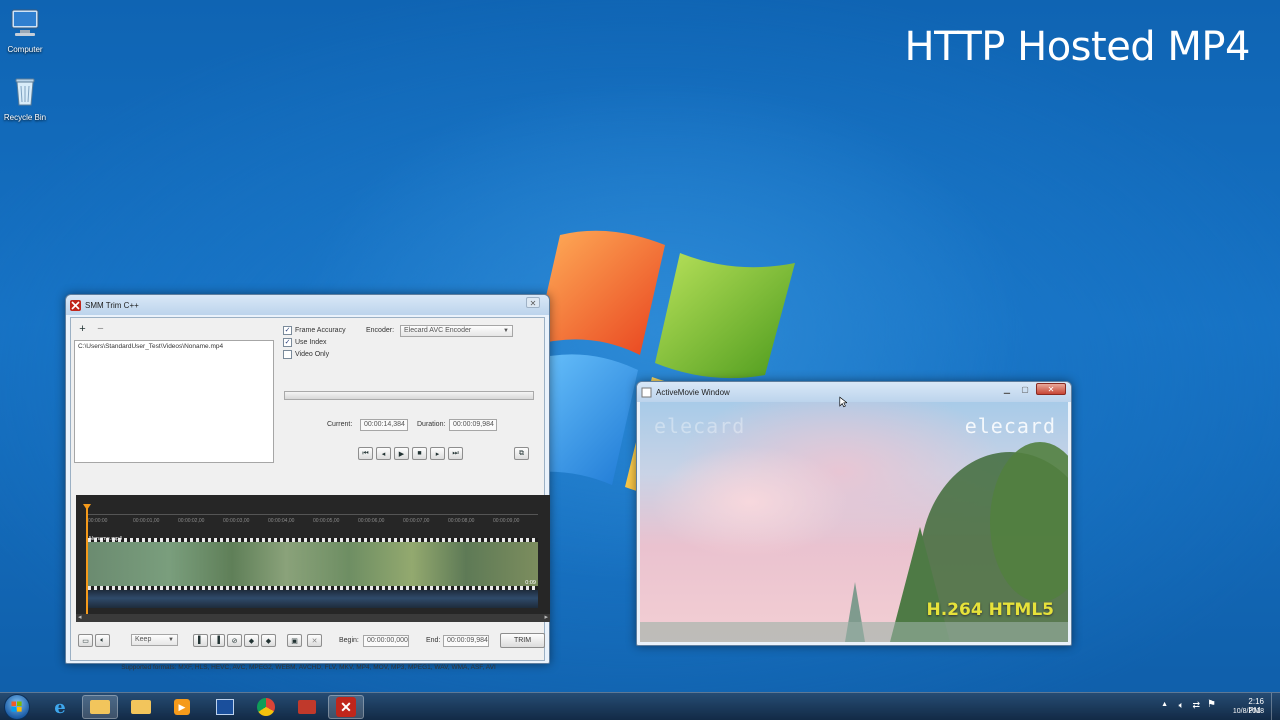  Describe the element at coordinates (60, 707) in the screenshot. I see `taskbar-ie: e` at that location.